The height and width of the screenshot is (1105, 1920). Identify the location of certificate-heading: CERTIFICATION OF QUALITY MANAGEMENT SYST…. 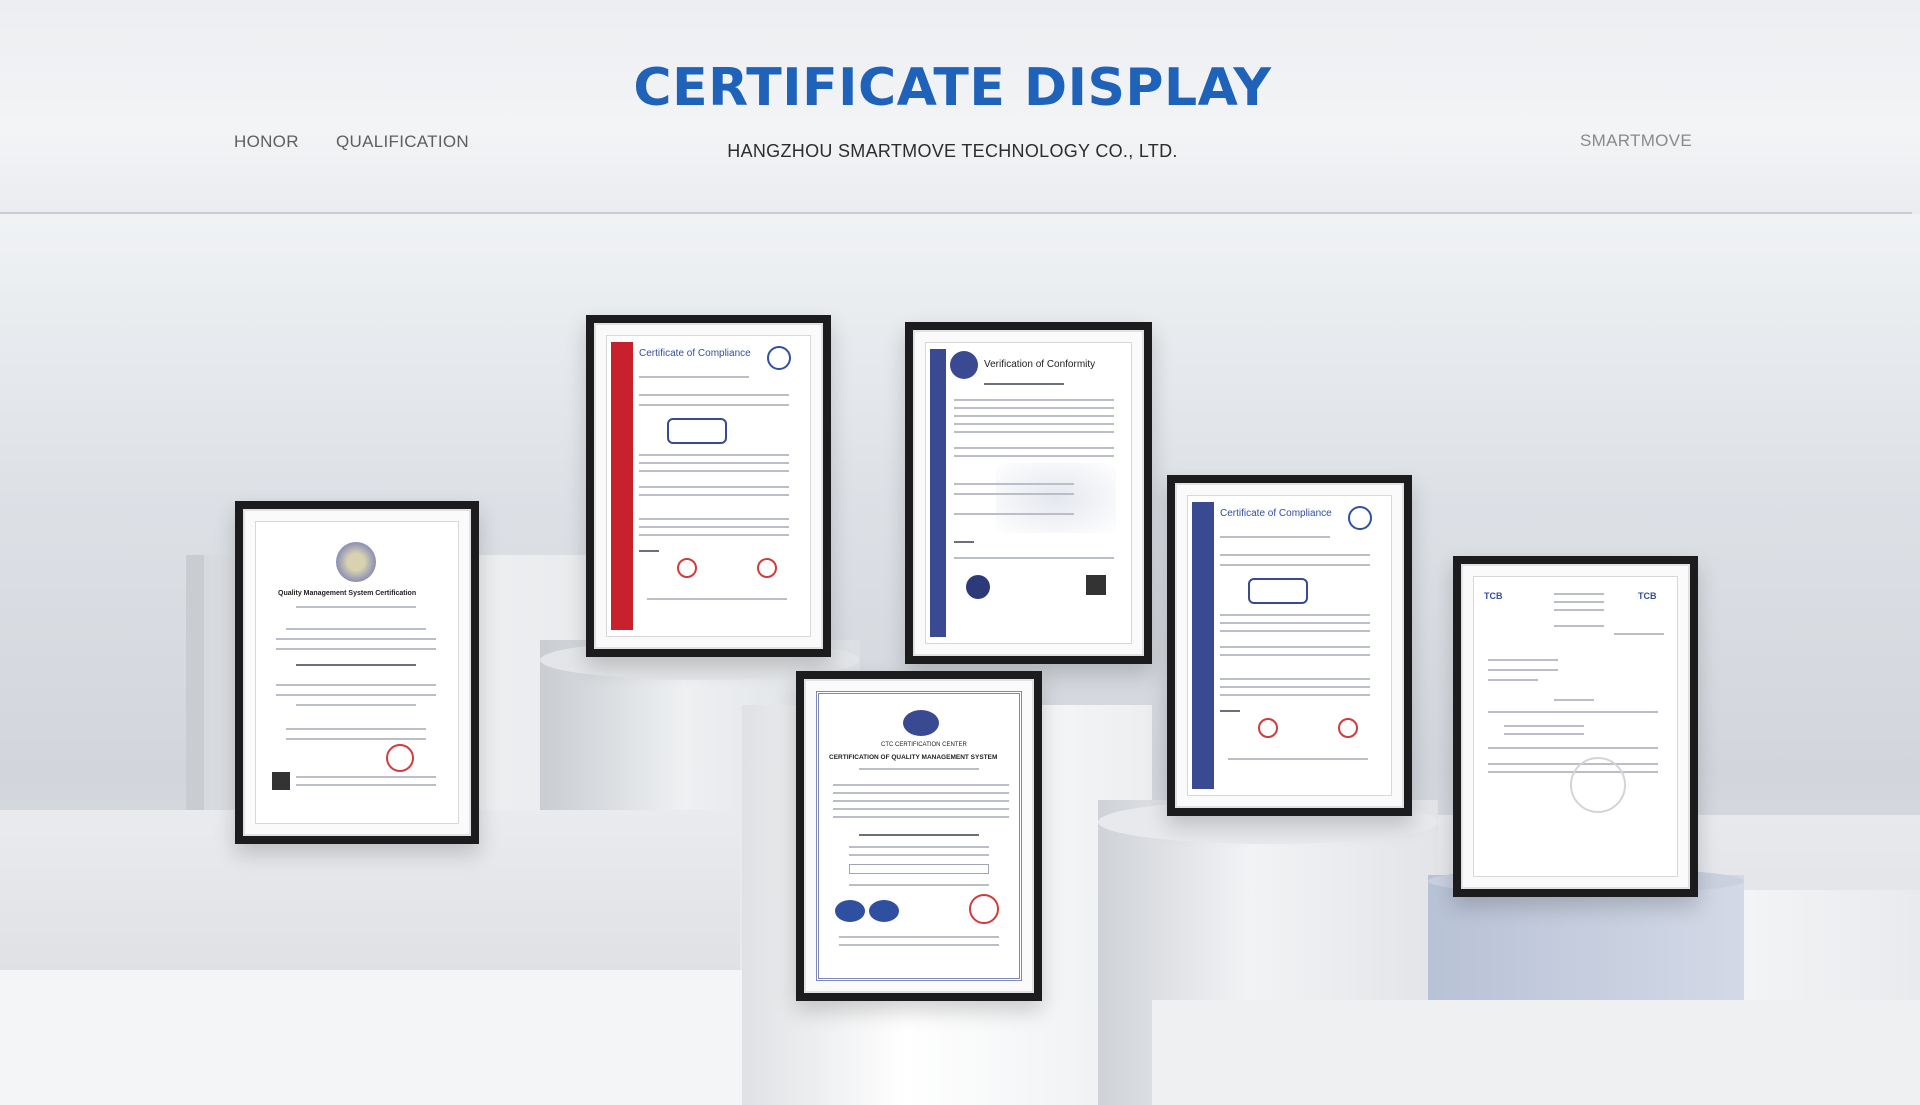
(913, 757).